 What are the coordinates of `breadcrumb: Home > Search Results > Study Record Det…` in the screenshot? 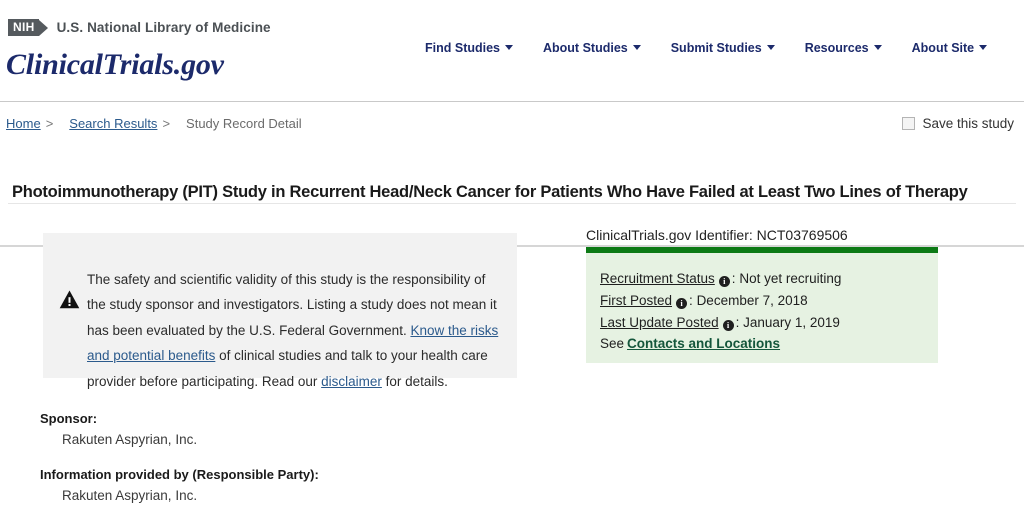 It's located at (154, 123).